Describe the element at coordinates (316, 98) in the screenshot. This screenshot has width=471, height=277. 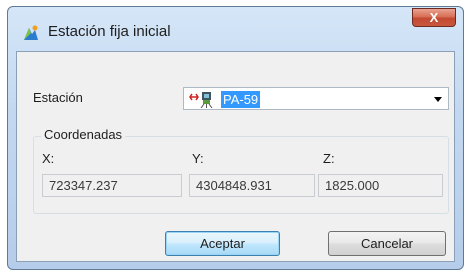
I see `station-combobox: PA-59` at that location.